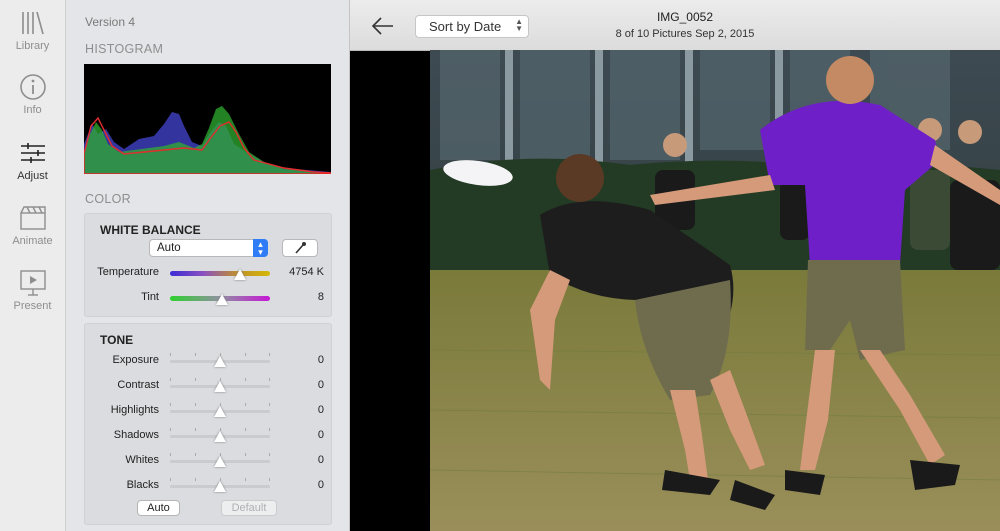 This screenshot has width=1000, height=531. Describe the element at coordinates (169, 248) in the screenshot. I see `white-balance-mode-value: Auto` at that location.